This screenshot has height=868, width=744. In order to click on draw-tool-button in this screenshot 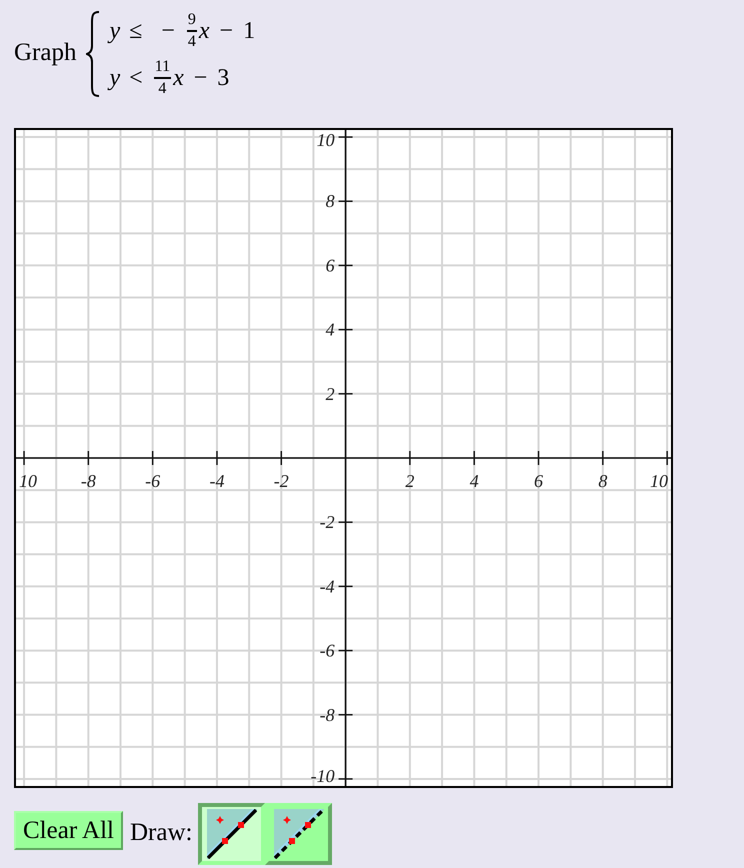, I will do `click(232, 834)`.